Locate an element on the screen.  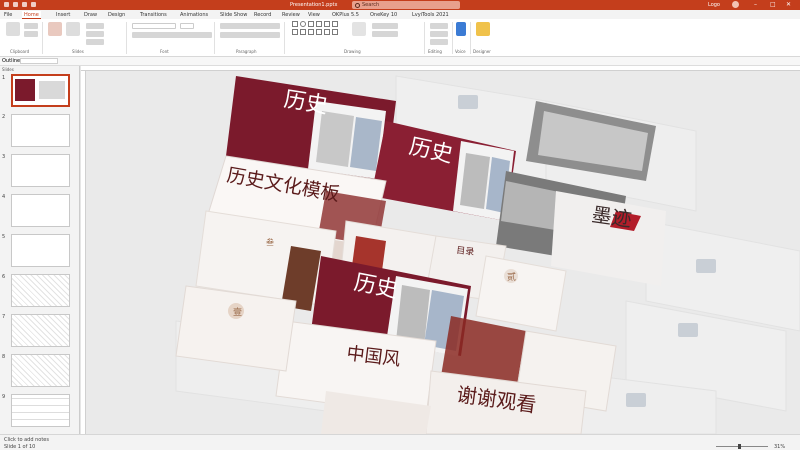
tab-transitions: Transitions is located at coordinates (153, 15).